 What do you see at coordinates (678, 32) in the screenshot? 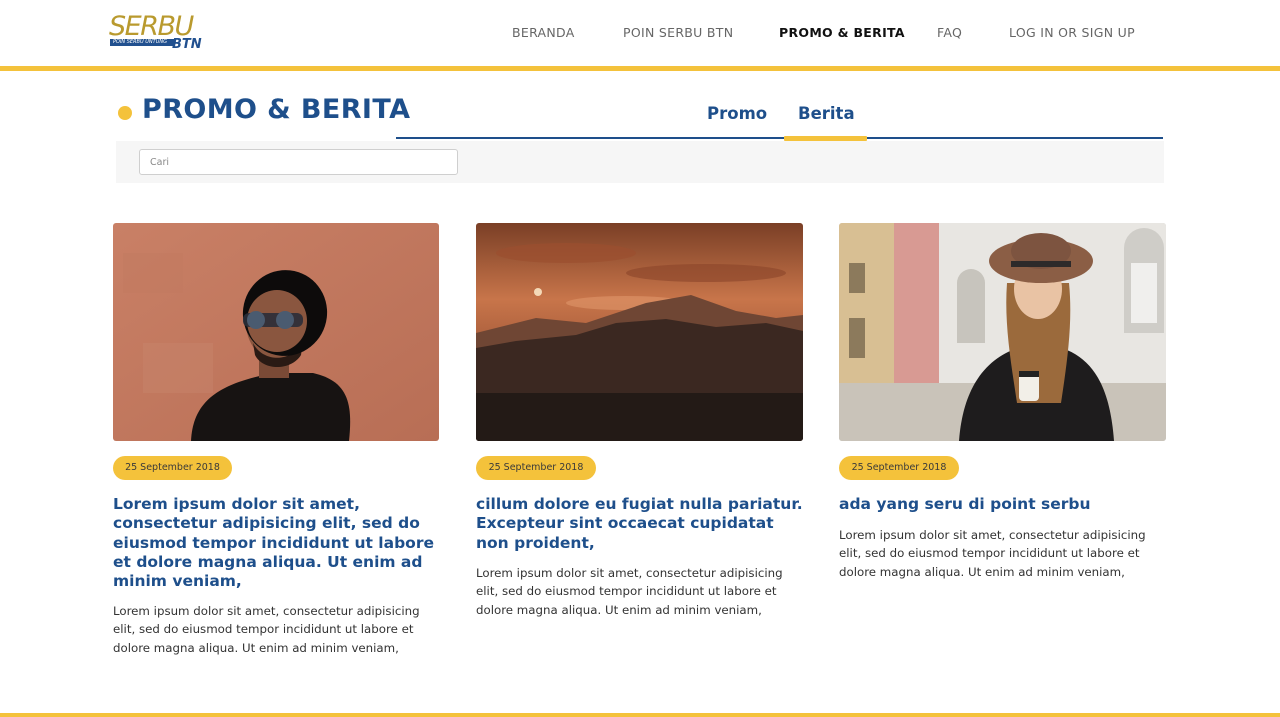
I see `nav-poin-serbu-btn: POIN SERBU BTN` at bounding box center [678, 32].